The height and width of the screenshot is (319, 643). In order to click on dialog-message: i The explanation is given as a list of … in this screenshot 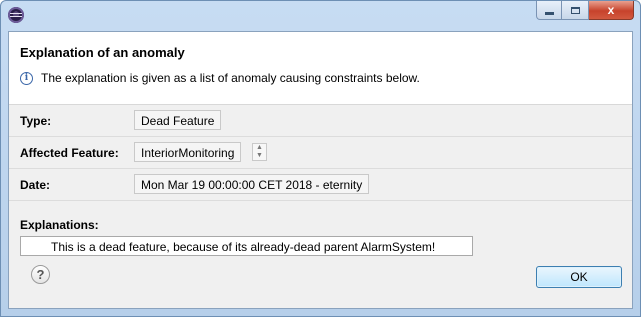, I will do `click(220, 78)`.